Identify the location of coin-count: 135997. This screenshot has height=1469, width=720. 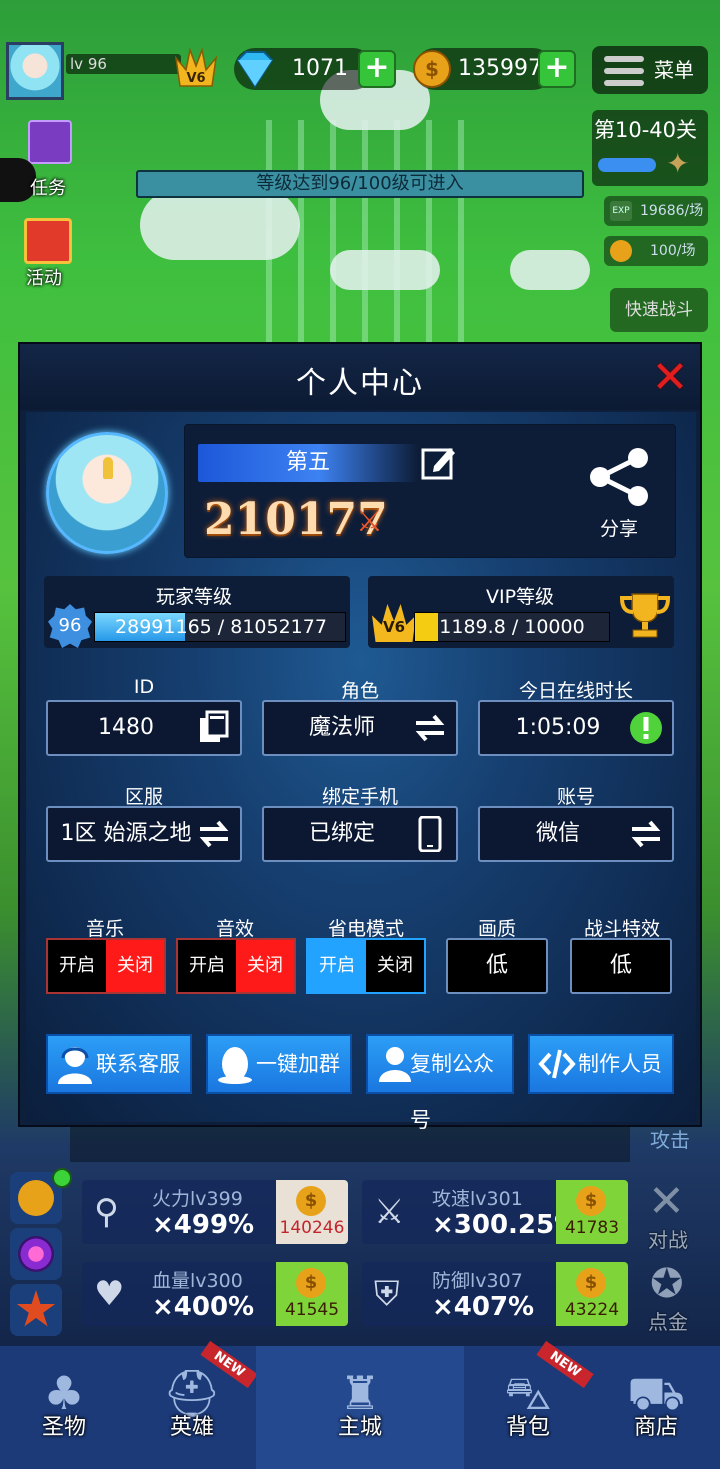
(500, 68).